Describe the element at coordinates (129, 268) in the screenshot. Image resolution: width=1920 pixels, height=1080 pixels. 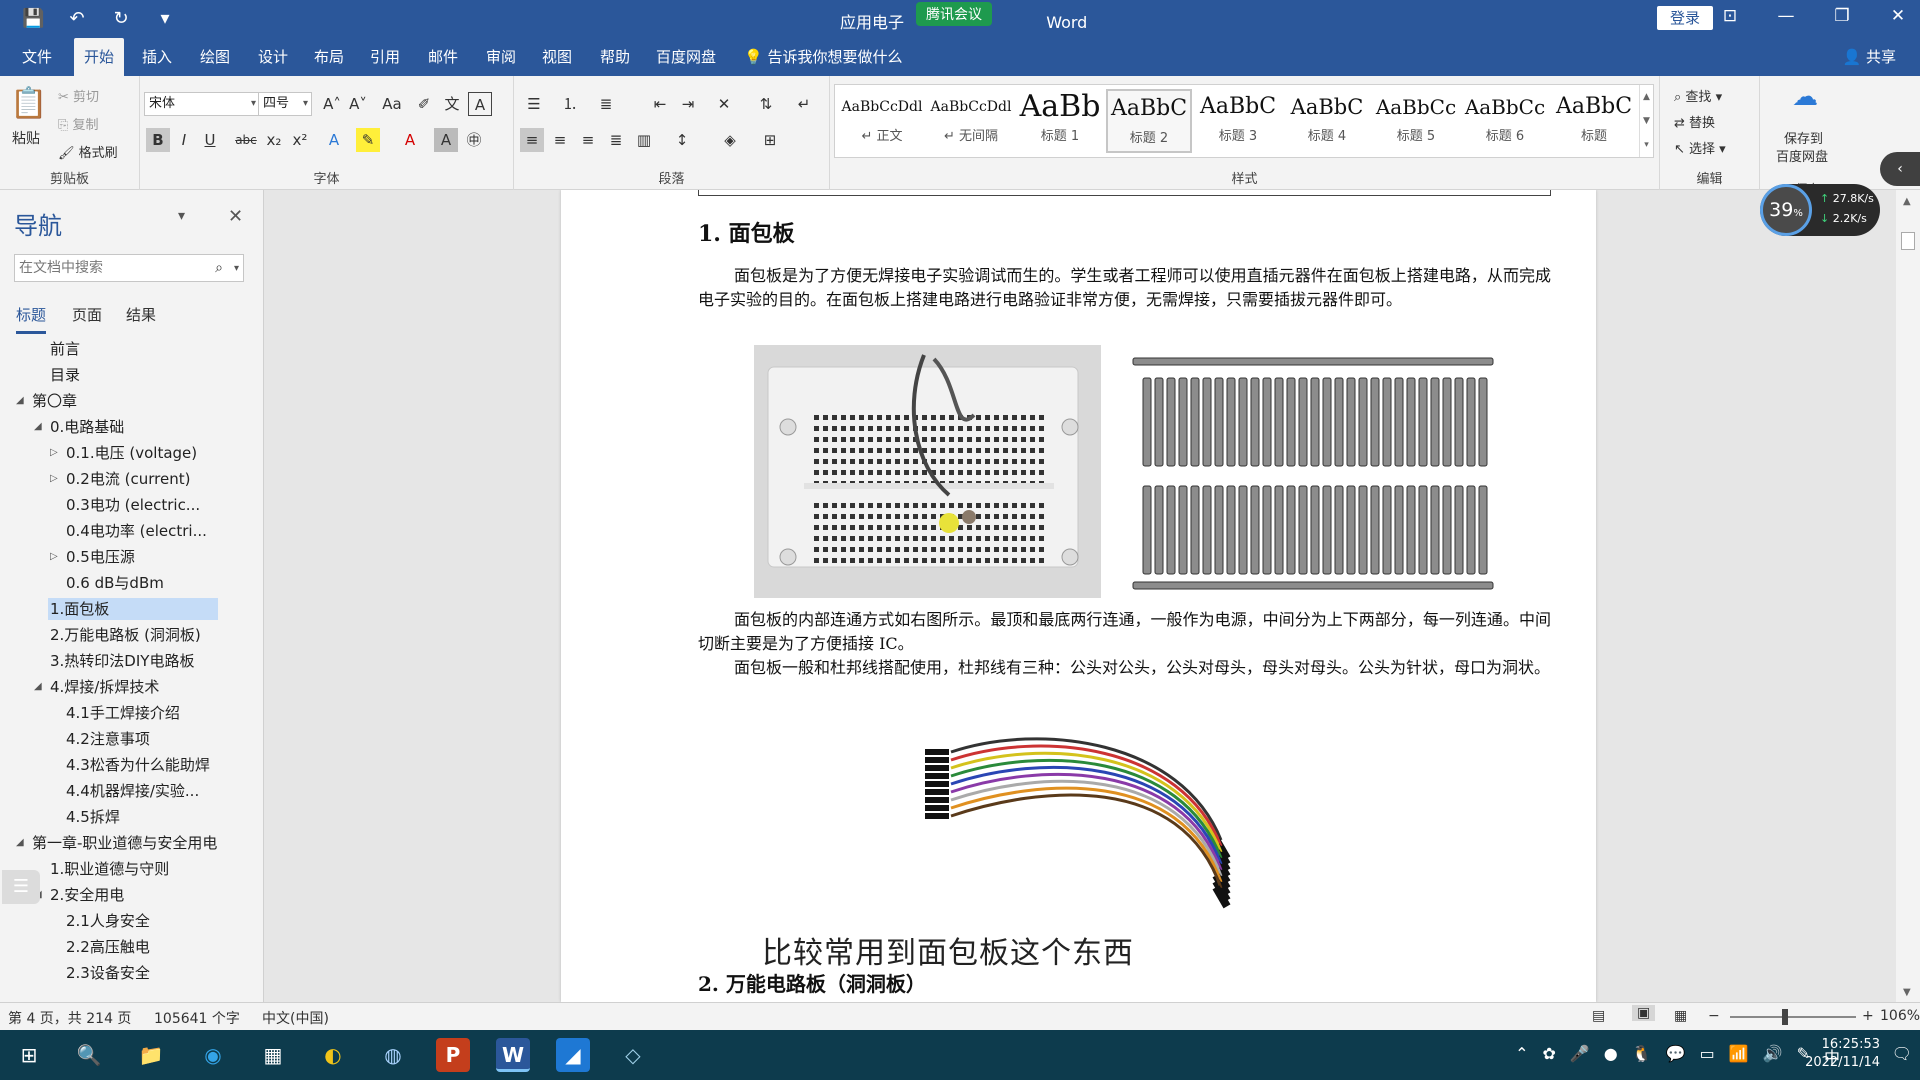
I see `nav-search-input: 在文档中搜索 ⌕ ▾` at that location.